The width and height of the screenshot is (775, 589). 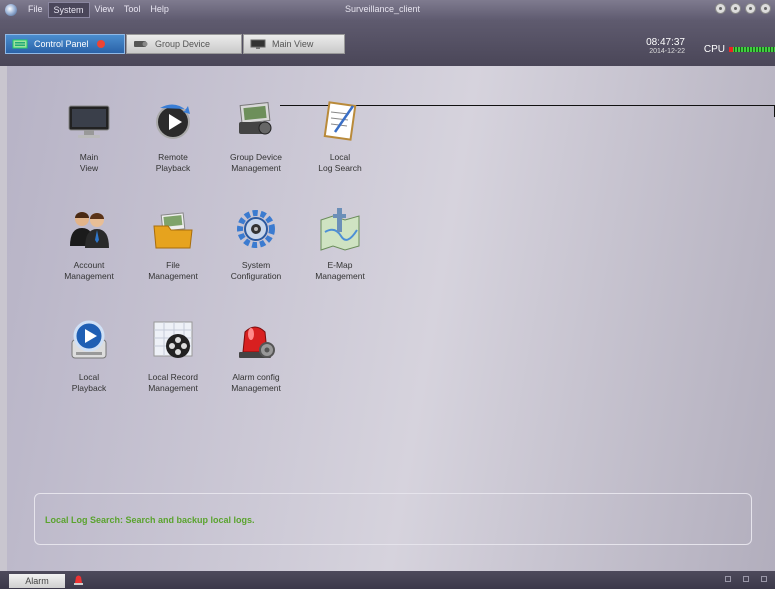 I want to click on clock-time: 08:47:37, so click(x=665, y=42).